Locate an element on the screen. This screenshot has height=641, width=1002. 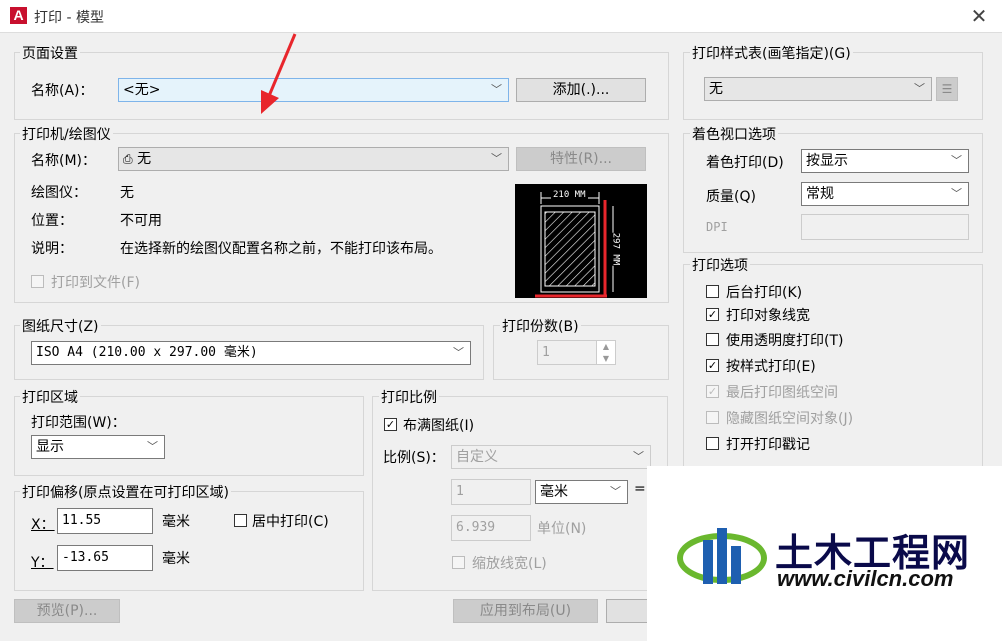
edit-plot-style-button: ☰ is located at coordinates (947, 89).